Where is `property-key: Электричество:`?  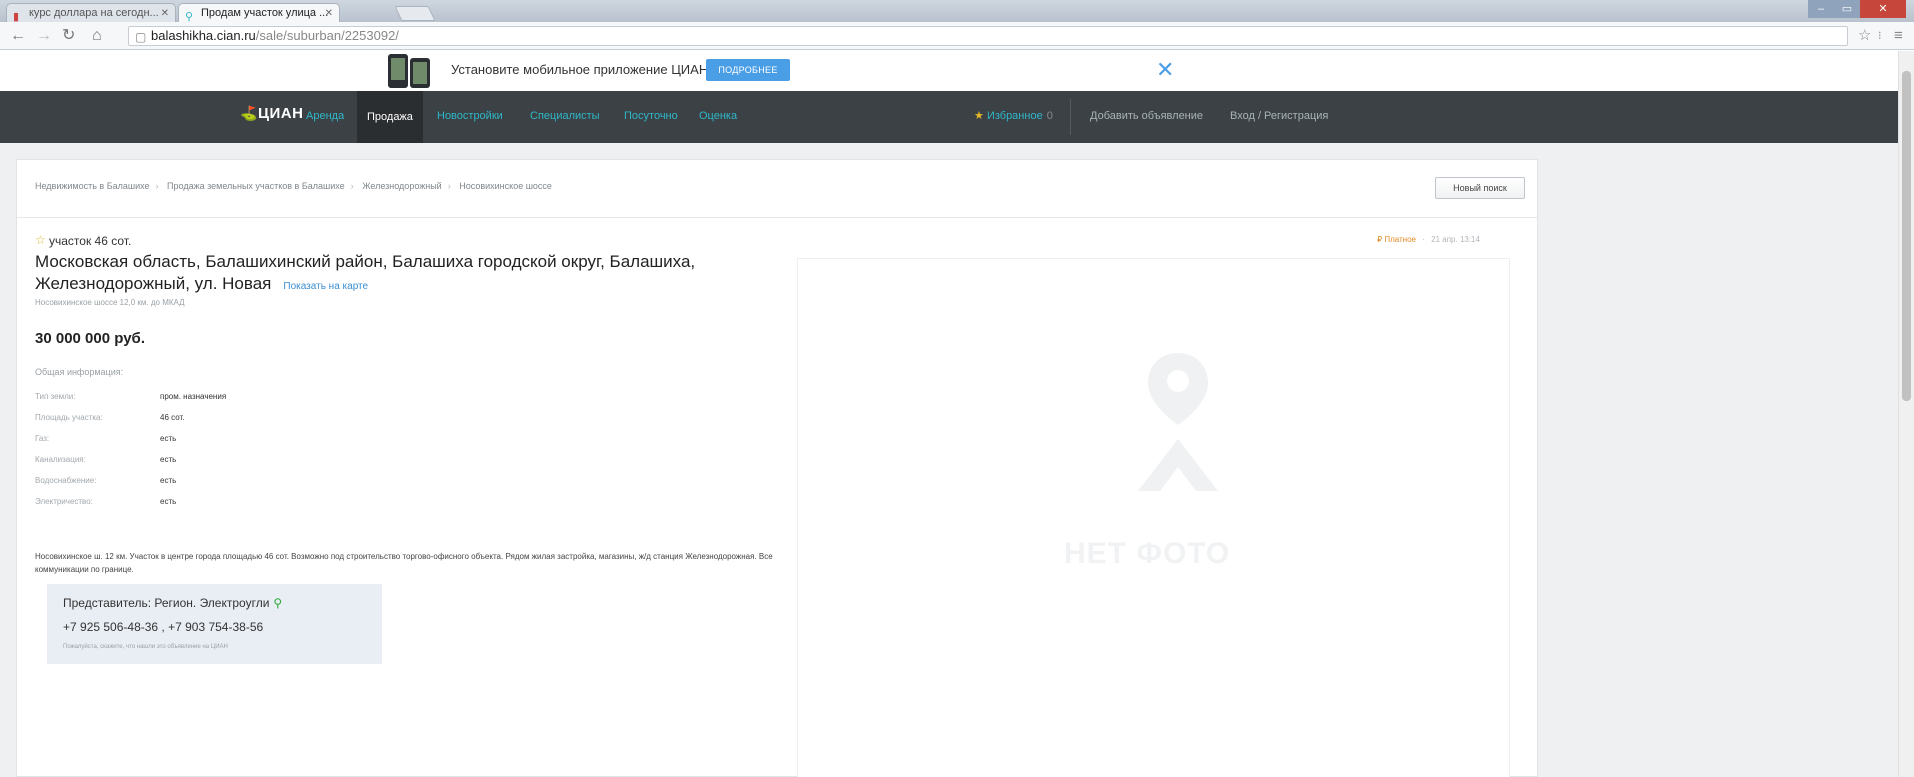
property-key: Электричество: is located at coordinates (64, 501).